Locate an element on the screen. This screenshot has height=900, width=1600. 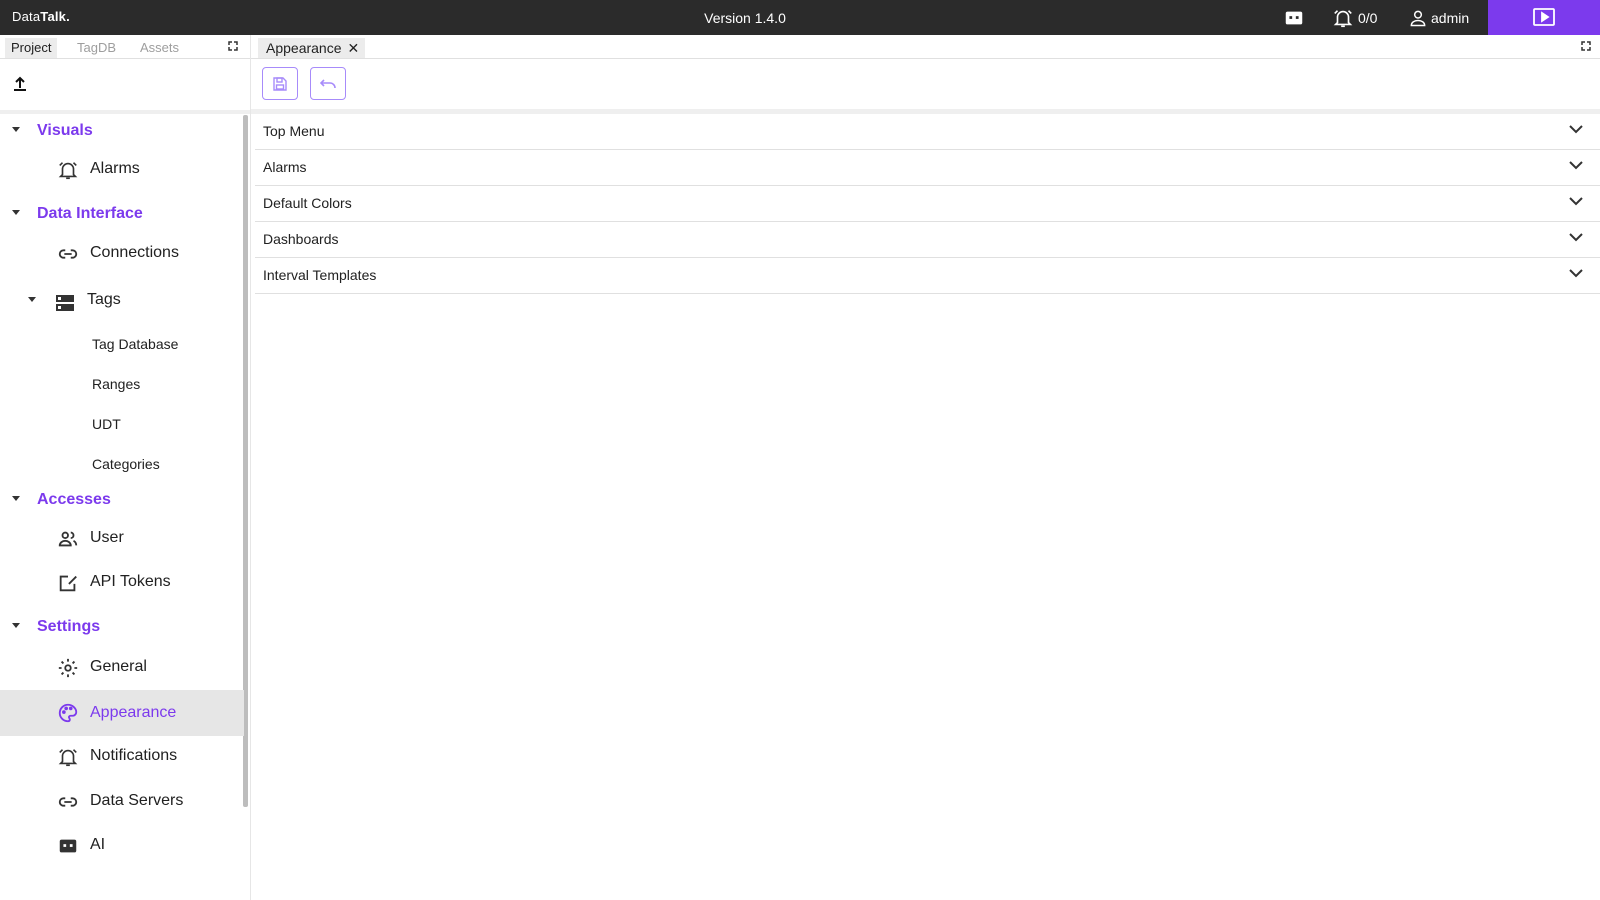
edit-note-icon is located at coordinates (68, 583).